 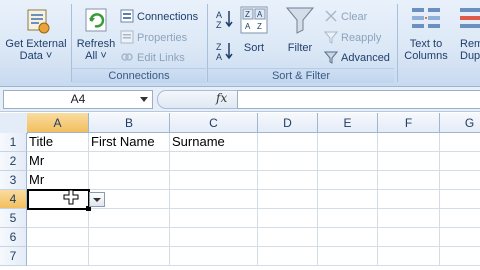 I want to click on cell-g6, so click(x=460, y=237).